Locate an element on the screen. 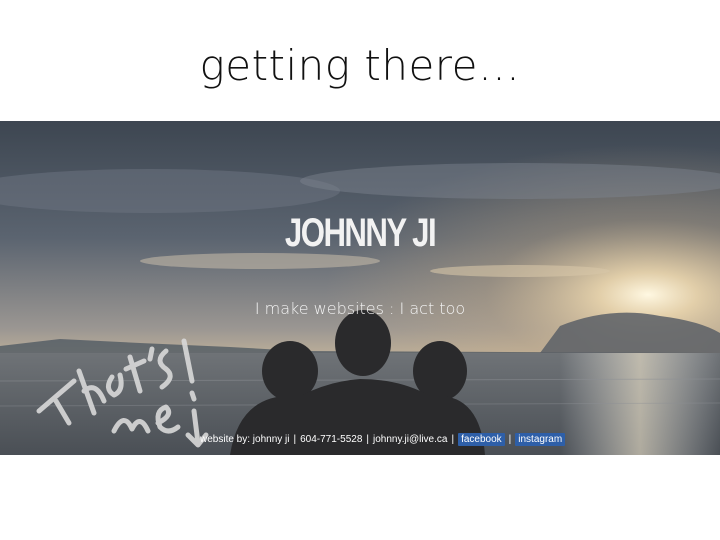 The image size is (720, 540). instagram-link: instagram is located at coordinates (540, 439).